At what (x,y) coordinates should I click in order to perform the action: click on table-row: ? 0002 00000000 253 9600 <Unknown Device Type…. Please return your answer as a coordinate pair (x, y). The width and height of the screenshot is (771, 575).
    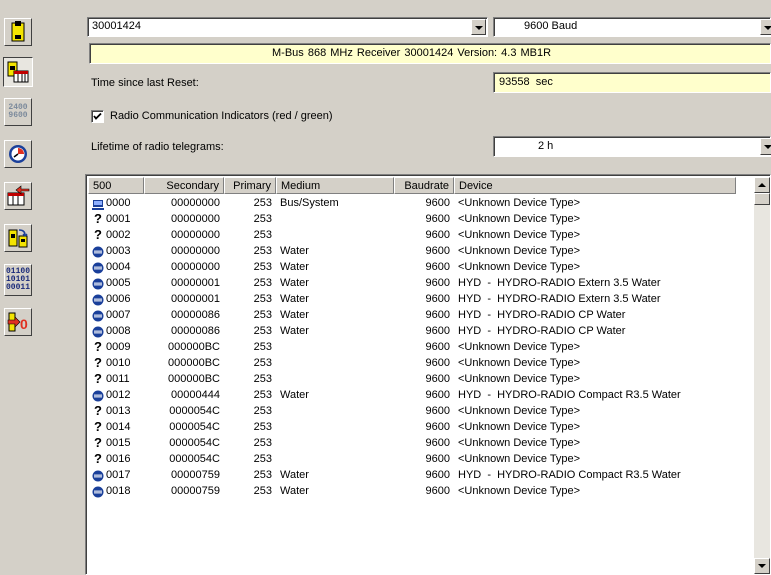
    Looking at the image, I should click on (413, 235).